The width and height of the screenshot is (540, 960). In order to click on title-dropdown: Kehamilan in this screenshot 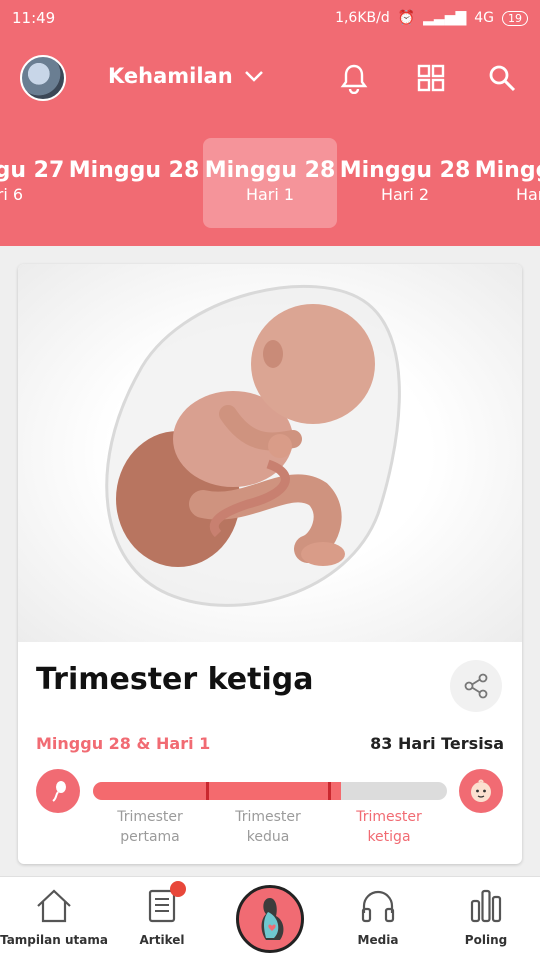, I will do `click(186, 76)`.